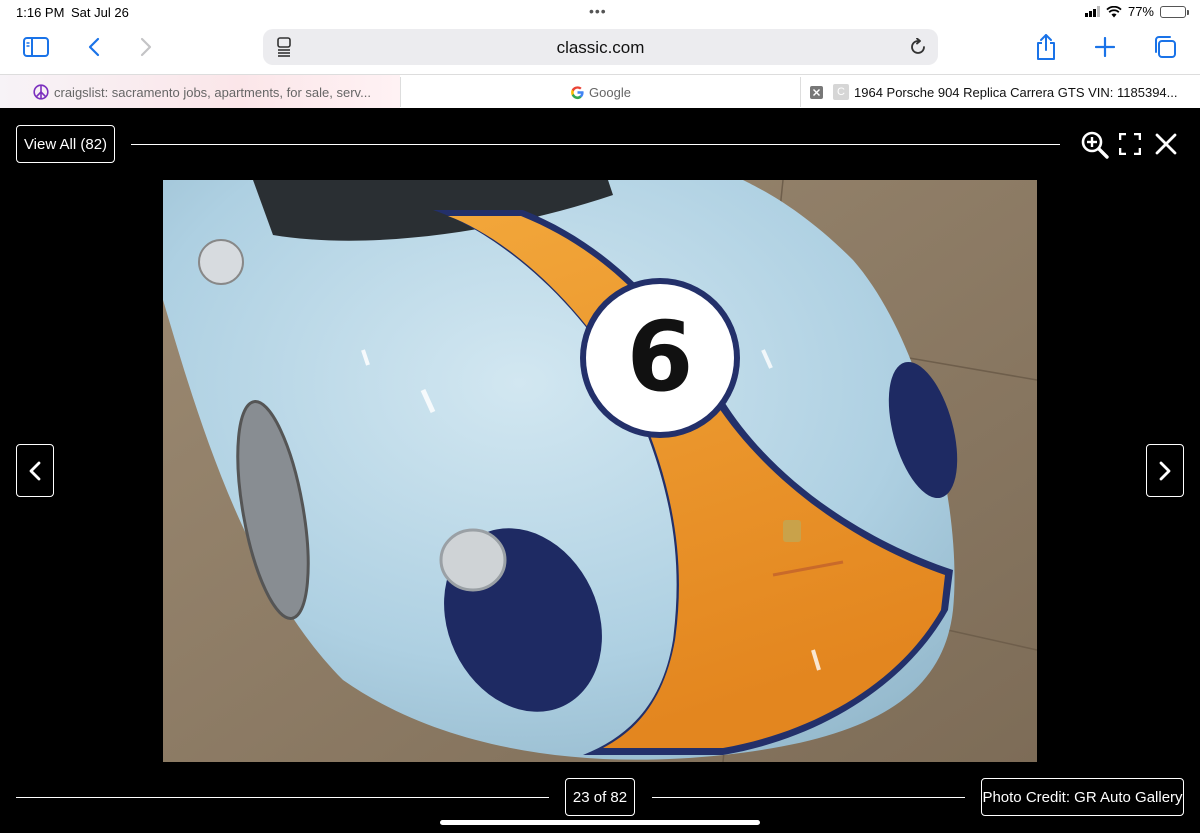  Describe the element at coordinates (841, 92) in the screenshot. I see `classic-favicon: C` at that location.